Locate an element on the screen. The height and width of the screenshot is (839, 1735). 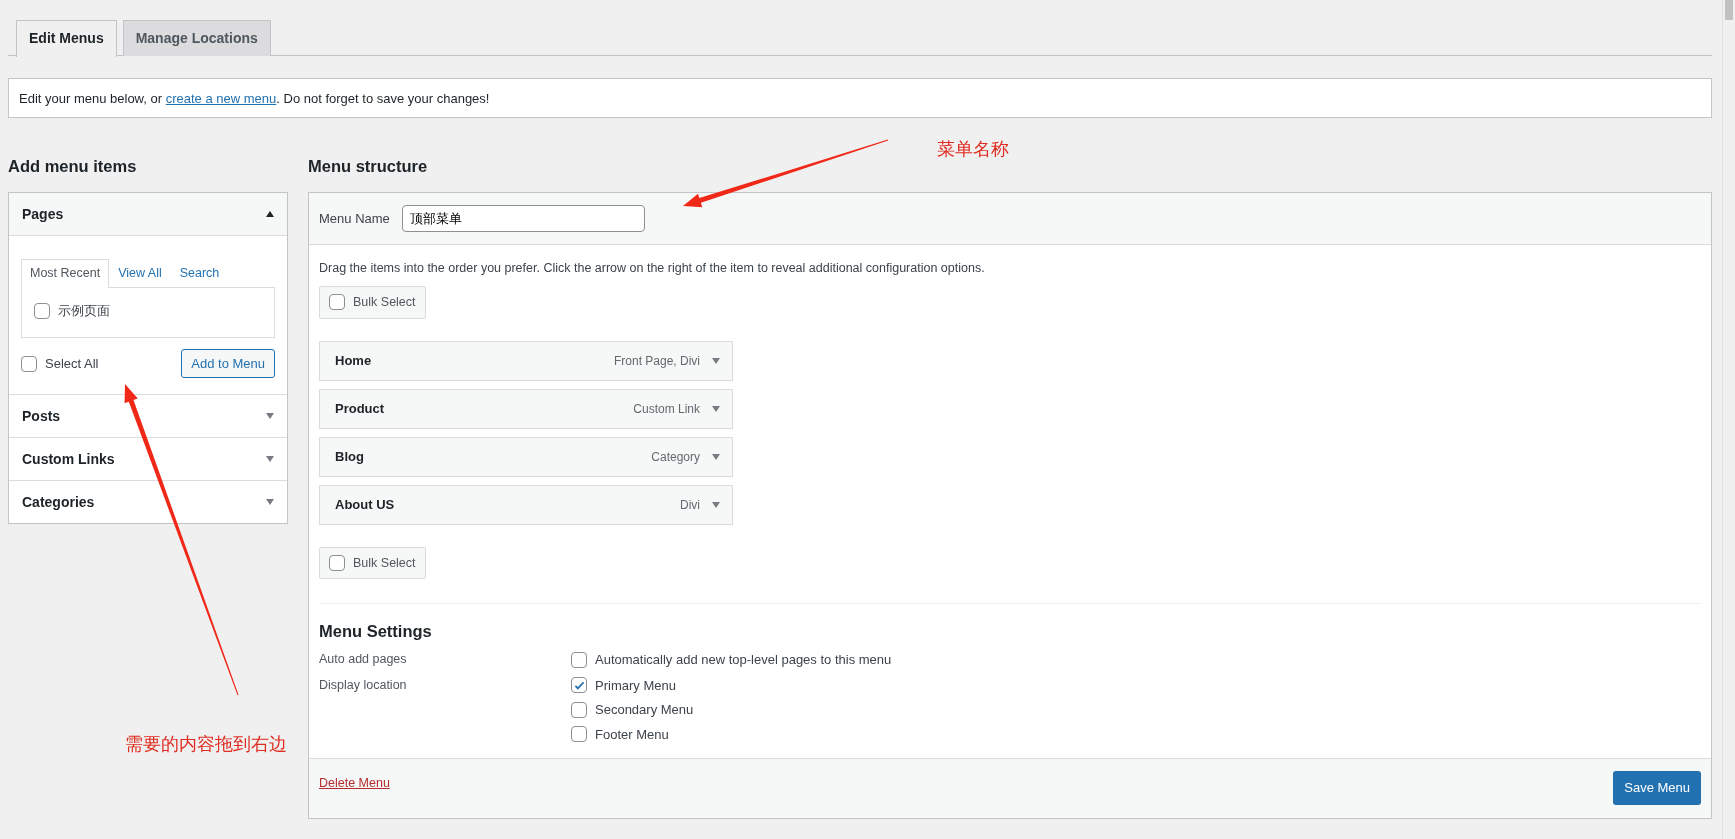
menu-item-row: Home Front Page, Divi is located at coordinates (526, 360).